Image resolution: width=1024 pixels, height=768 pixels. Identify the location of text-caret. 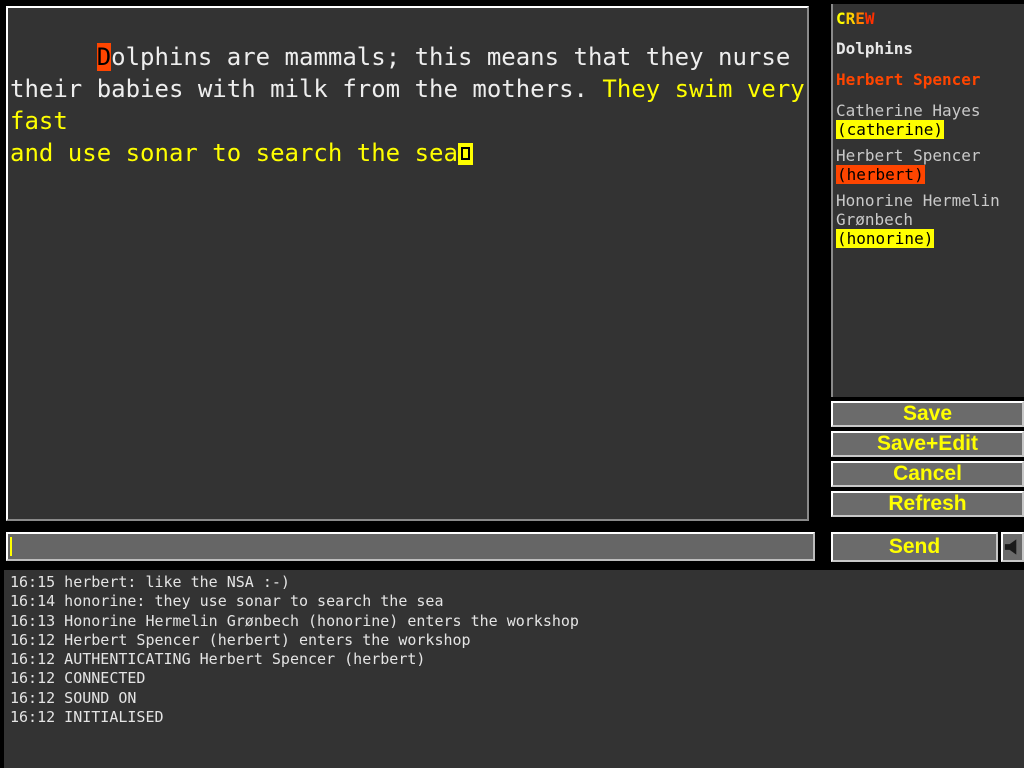
(11, 546).